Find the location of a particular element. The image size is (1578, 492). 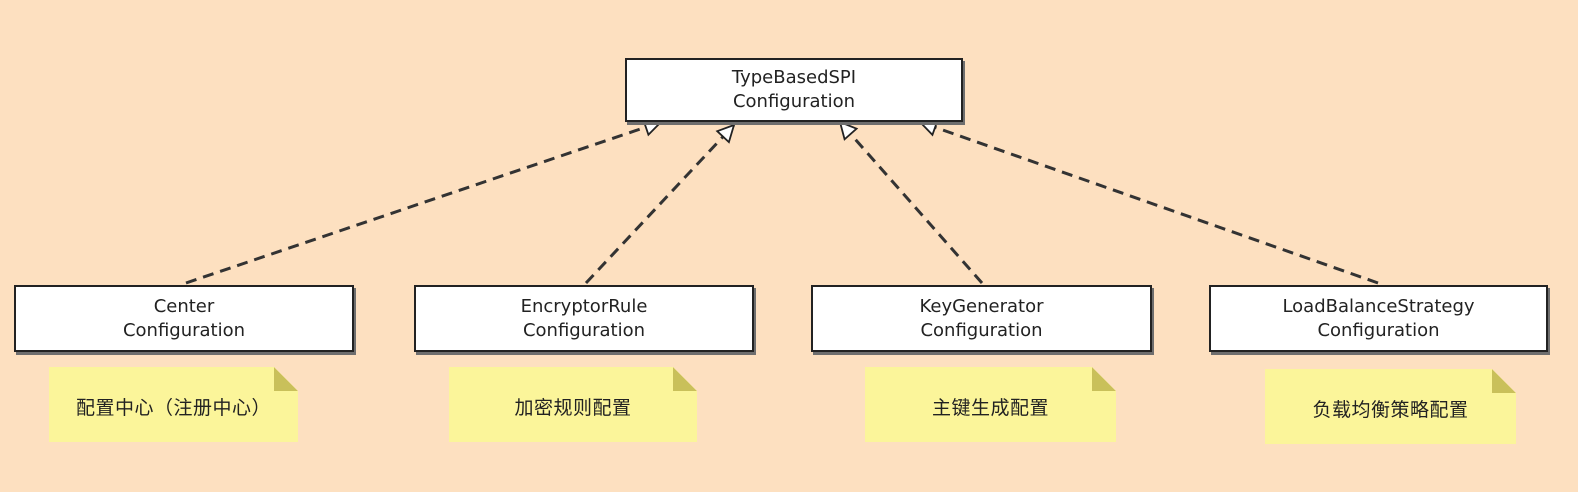

class-typebasedspi-configuration: TypeBasedSPI Configuration is located at coordinates (794, 90).